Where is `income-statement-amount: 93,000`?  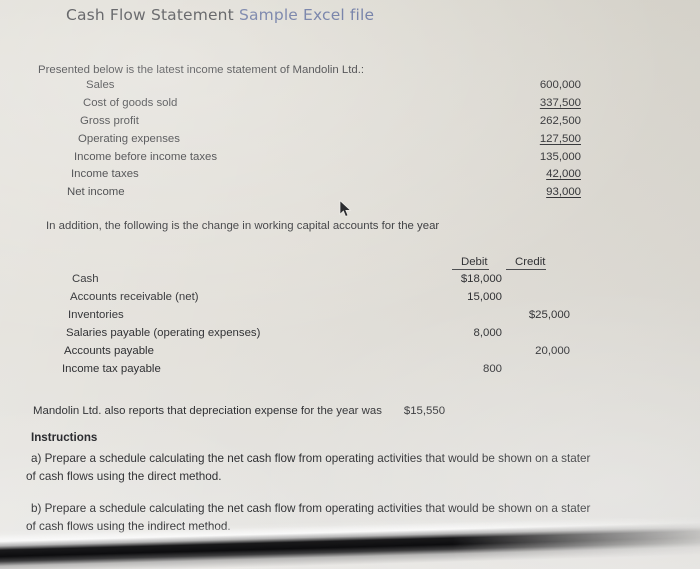
income-statement-amount: 93,000 is located at coordinates (563, 192).